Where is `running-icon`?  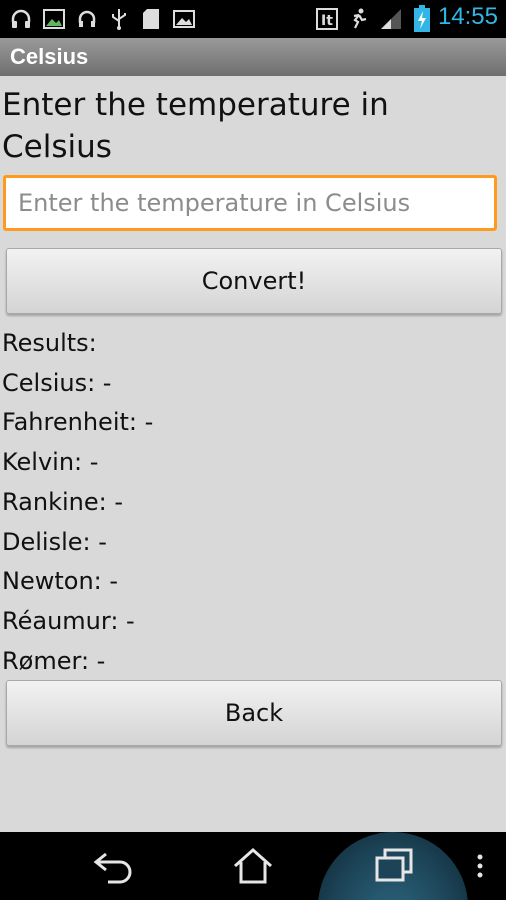
running-icon is located at coordinates (359, 19).